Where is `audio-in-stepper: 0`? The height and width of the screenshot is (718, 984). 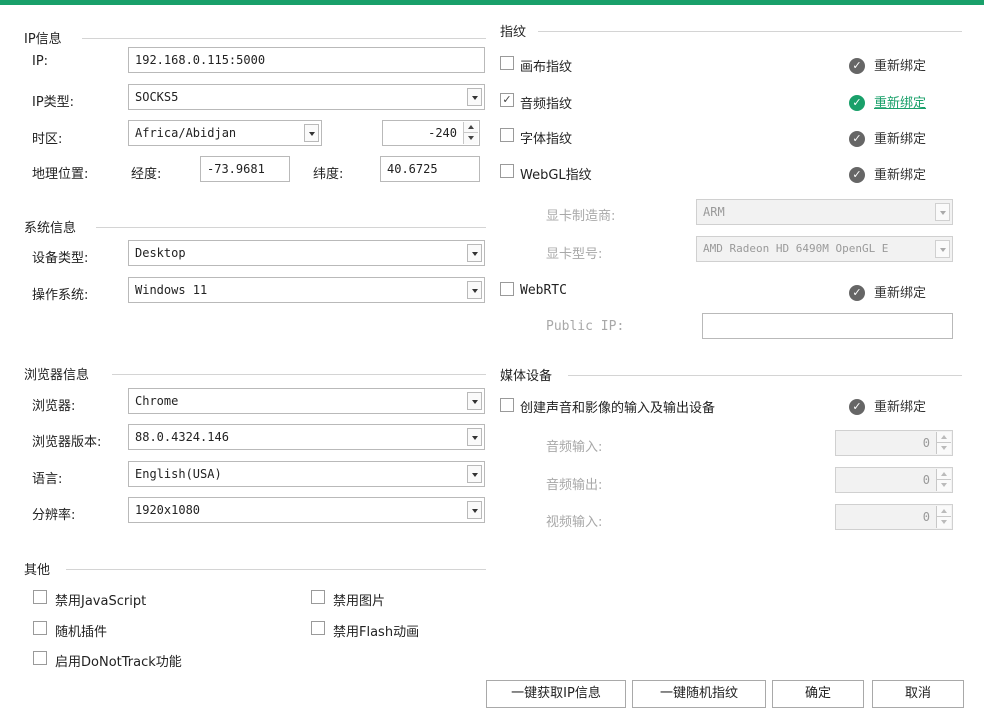
audio-in-stepper: 0 is located at coordinates (894, 443).